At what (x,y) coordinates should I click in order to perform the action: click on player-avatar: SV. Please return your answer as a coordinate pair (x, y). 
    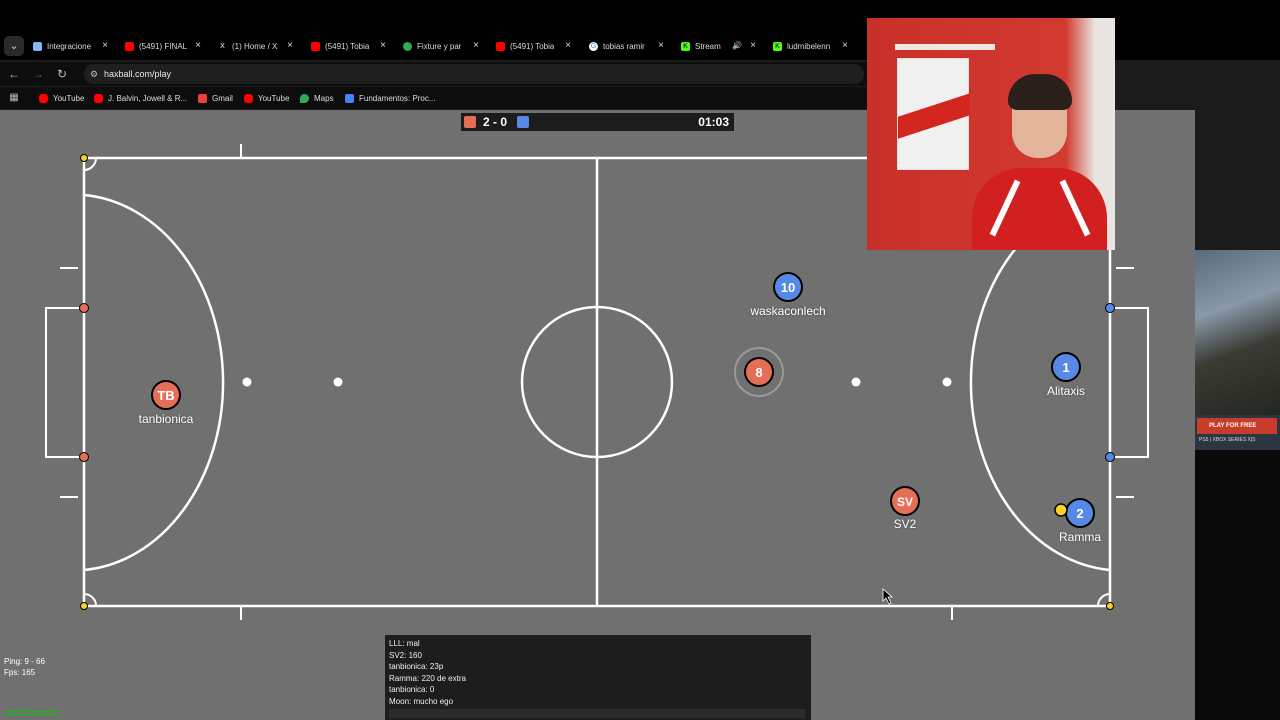
    Looking at the image, I should click on (905, 502).